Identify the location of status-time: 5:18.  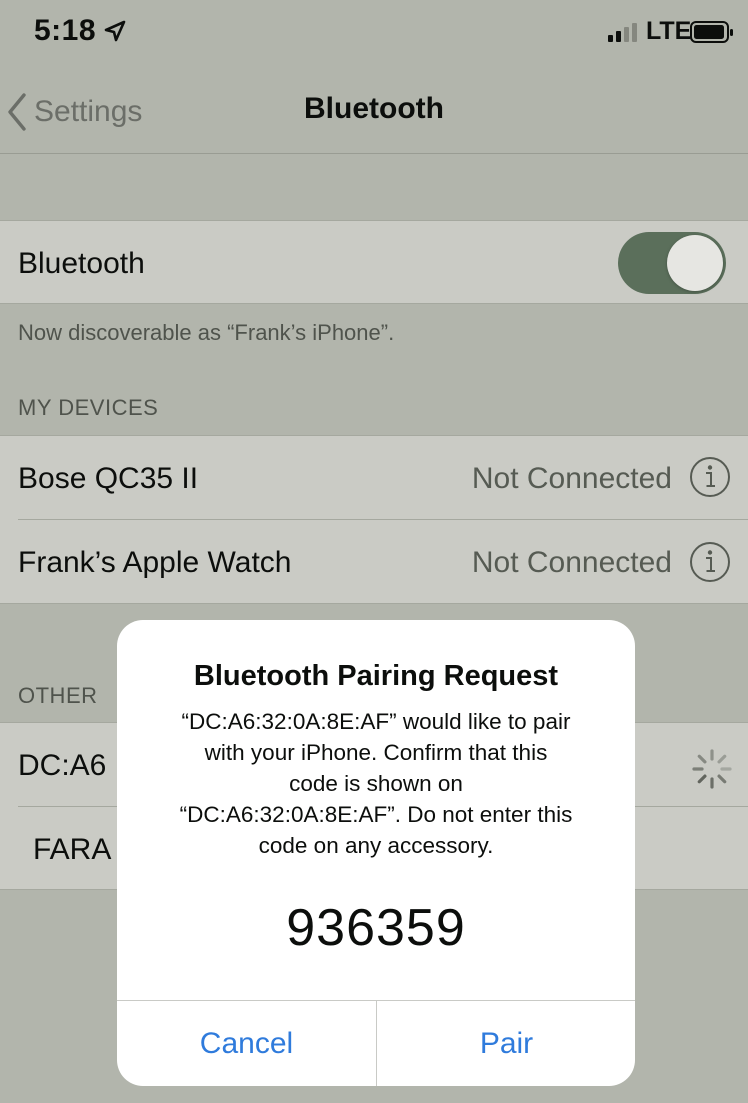
(65, 30).